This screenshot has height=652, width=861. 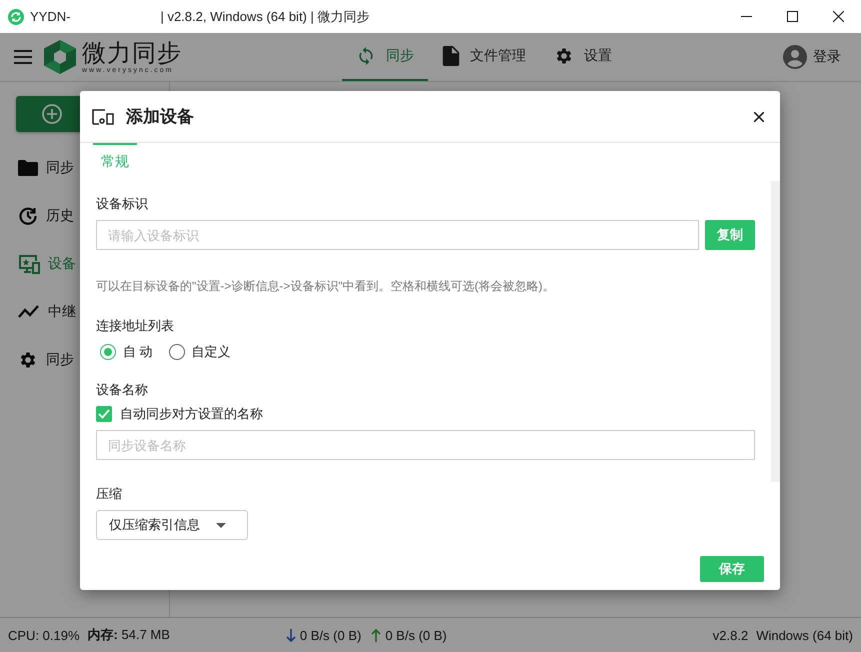 What do you see at coordinates (804, 635) in the screenshot?
I see `os-text: Windows (64 bit)` at bounding box center [804, 635].